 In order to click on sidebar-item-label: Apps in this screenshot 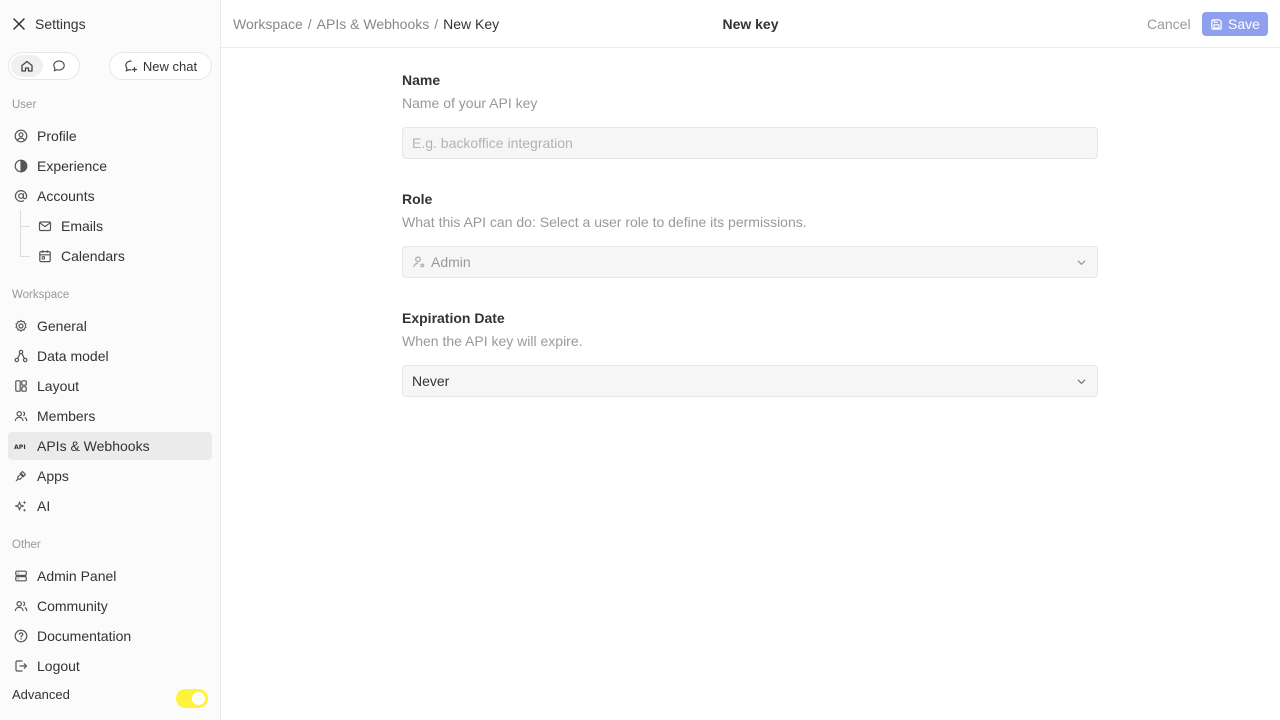, I will do `click(53, 476)`.